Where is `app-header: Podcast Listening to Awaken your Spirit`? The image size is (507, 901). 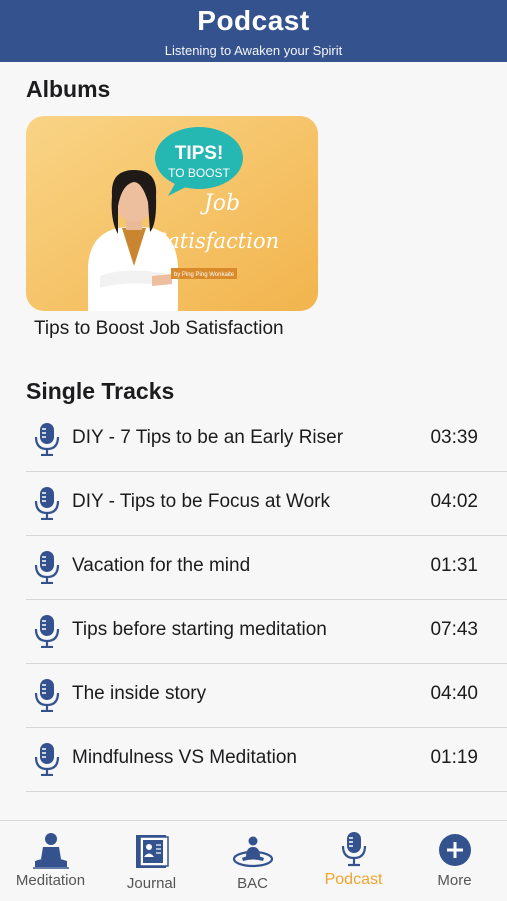
app-header: Podcast Listening to Awaken your Spirit is located at coordinates (253, 31).